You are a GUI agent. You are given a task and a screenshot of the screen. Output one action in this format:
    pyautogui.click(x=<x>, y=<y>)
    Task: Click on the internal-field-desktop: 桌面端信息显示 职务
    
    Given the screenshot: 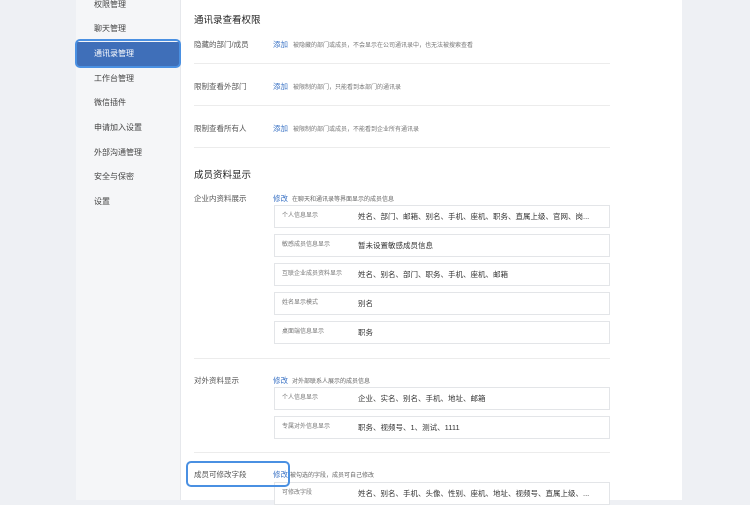 What is the action you would take?
    pyautogui.click(x=442, y=332)
    